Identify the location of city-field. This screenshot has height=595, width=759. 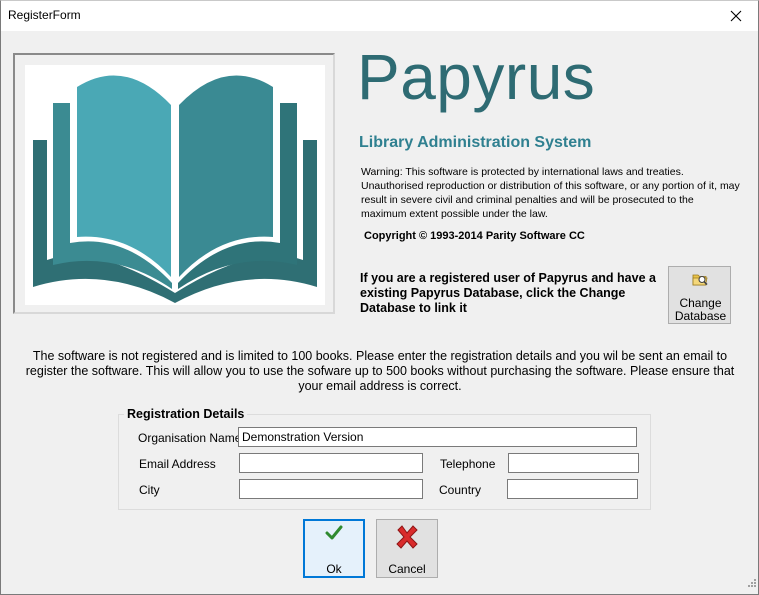
(331, 489).